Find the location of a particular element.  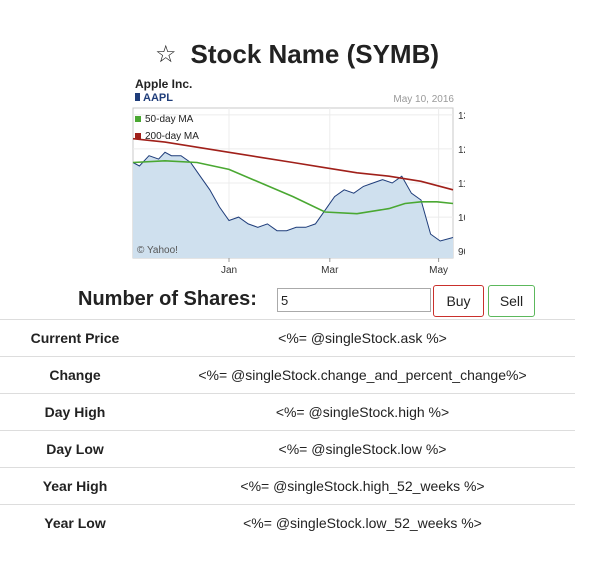

row-value: <%= @singleStock.high %> is located at coordinates (362, 412).